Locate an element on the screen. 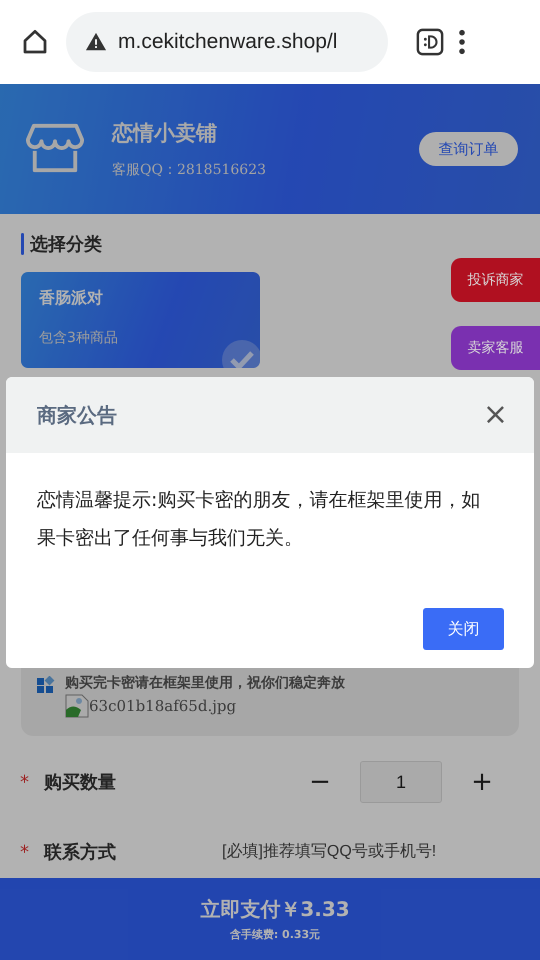 This screenshot has height=960, width=540. query-order-button: 查询订单 is located at coordinates (468, 149).